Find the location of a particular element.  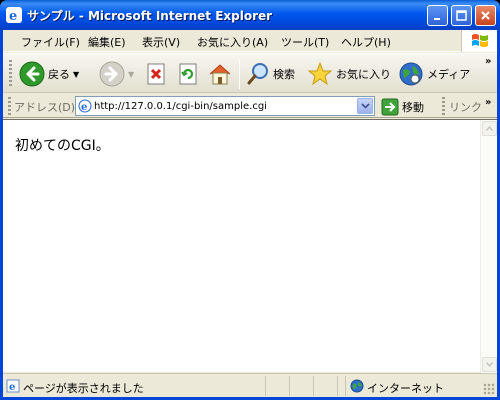

scroll-down-button is located at coordinates (489, 364).